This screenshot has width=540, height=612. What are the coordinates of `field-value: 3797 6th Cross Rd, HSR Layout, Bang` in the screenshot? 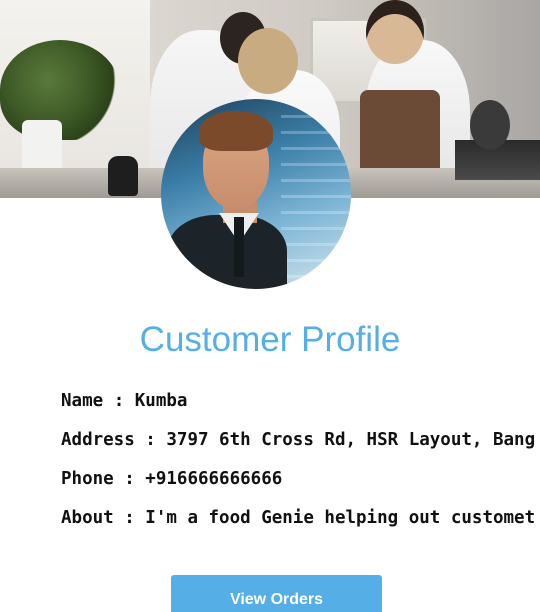 It's located at (351, 440).